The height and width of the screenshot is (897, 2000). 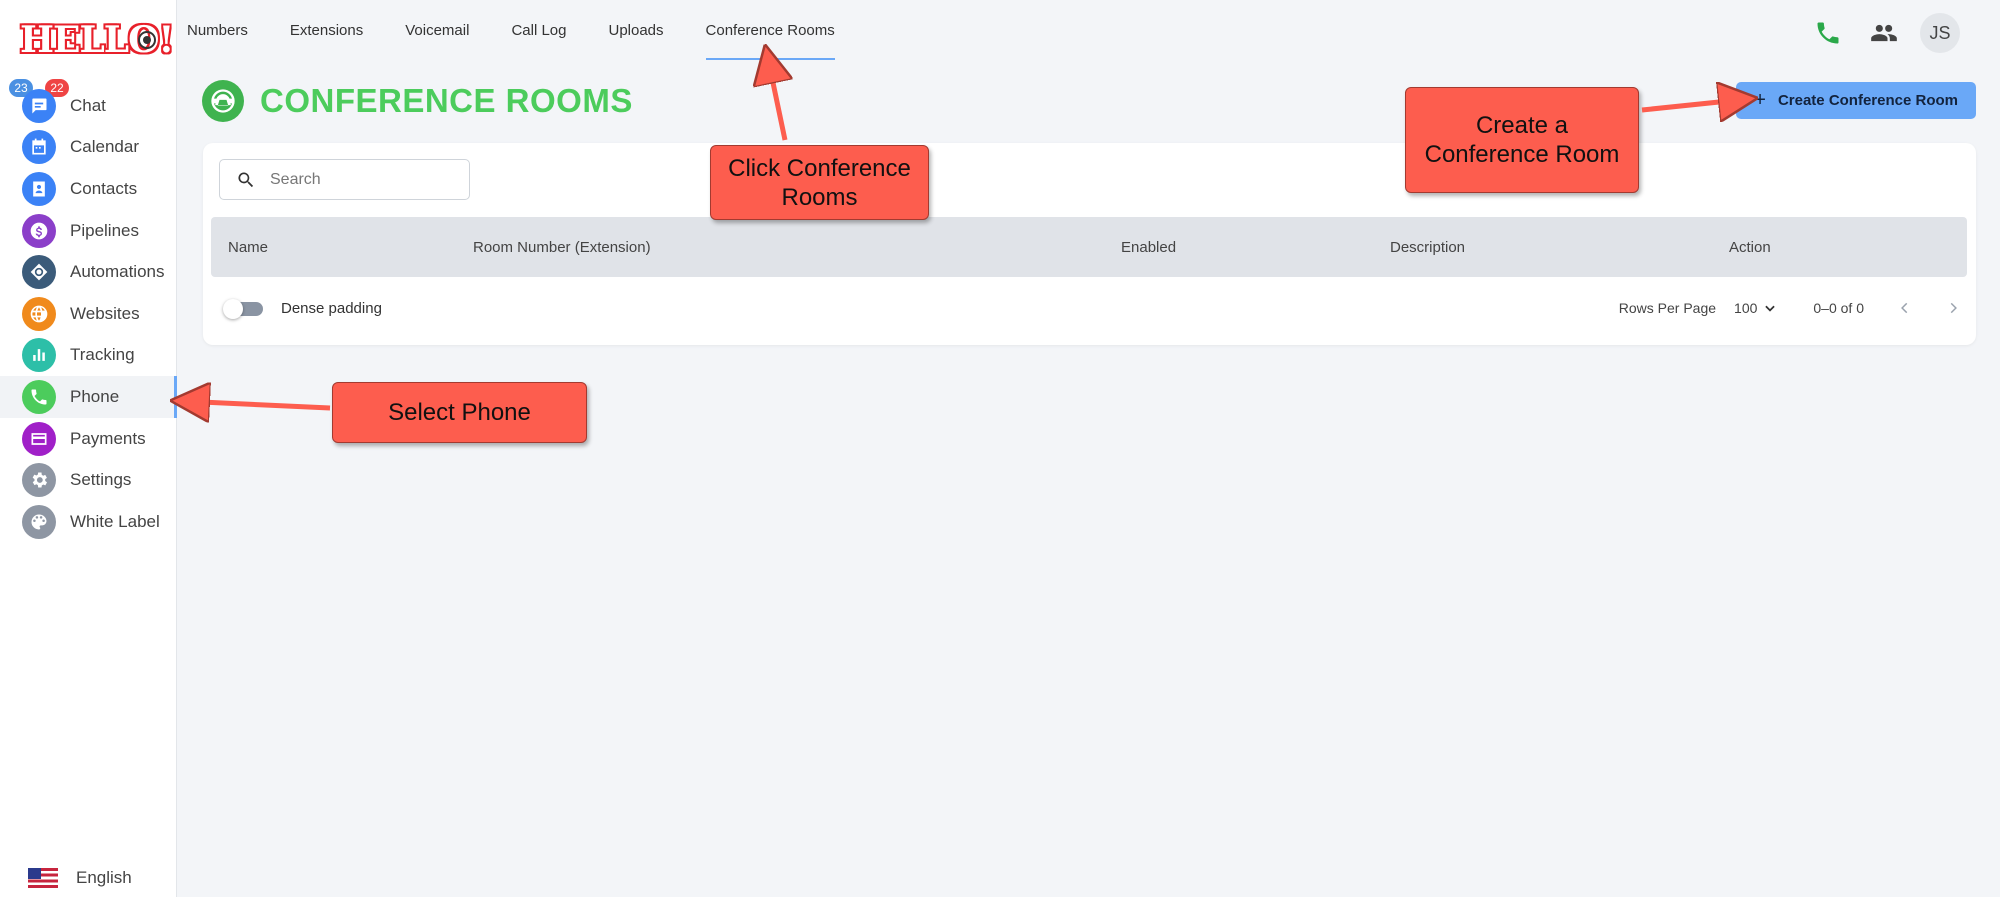 What do you see at coordinates (39, 230) in the screenshot?
I see `dollar-icon` at bounding box center [39, 230].